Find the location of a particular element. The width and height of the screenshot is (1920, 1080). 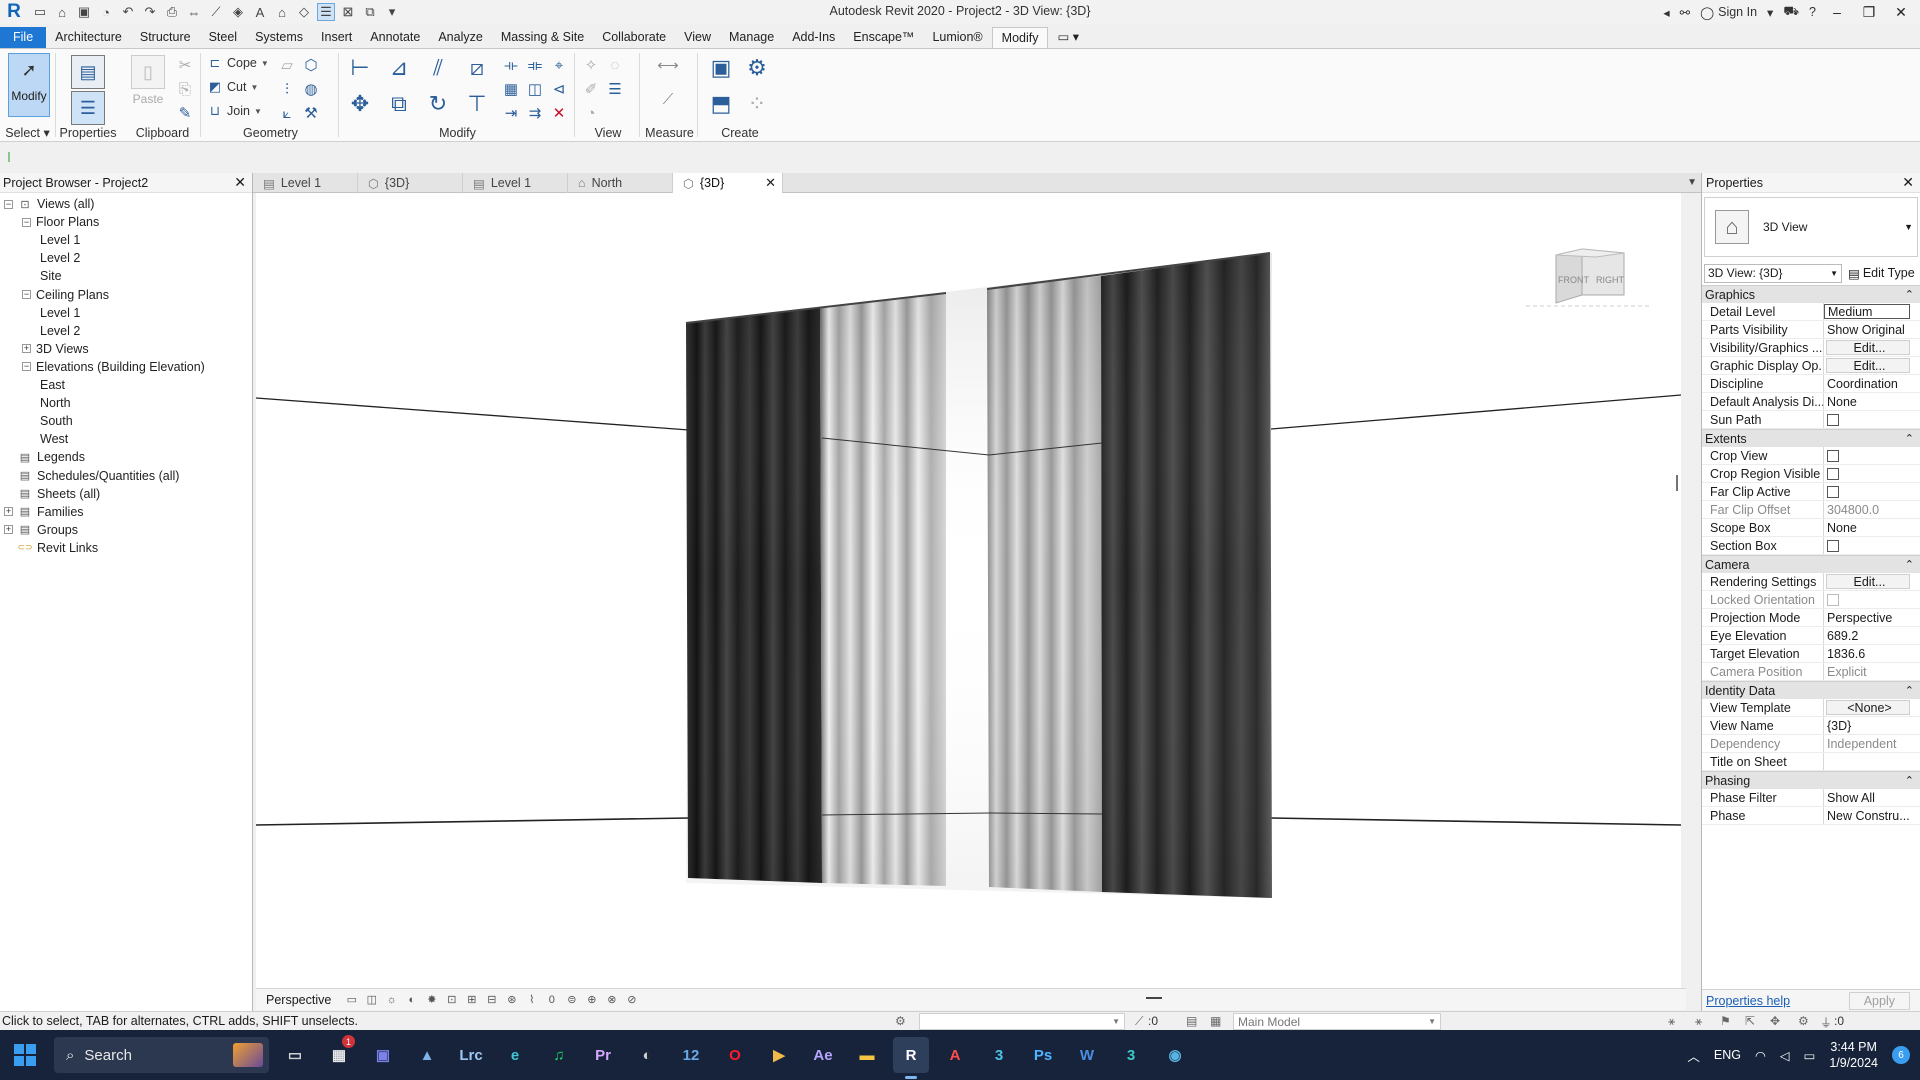

section-icon: ◇ is located at coordinates (304, 12).